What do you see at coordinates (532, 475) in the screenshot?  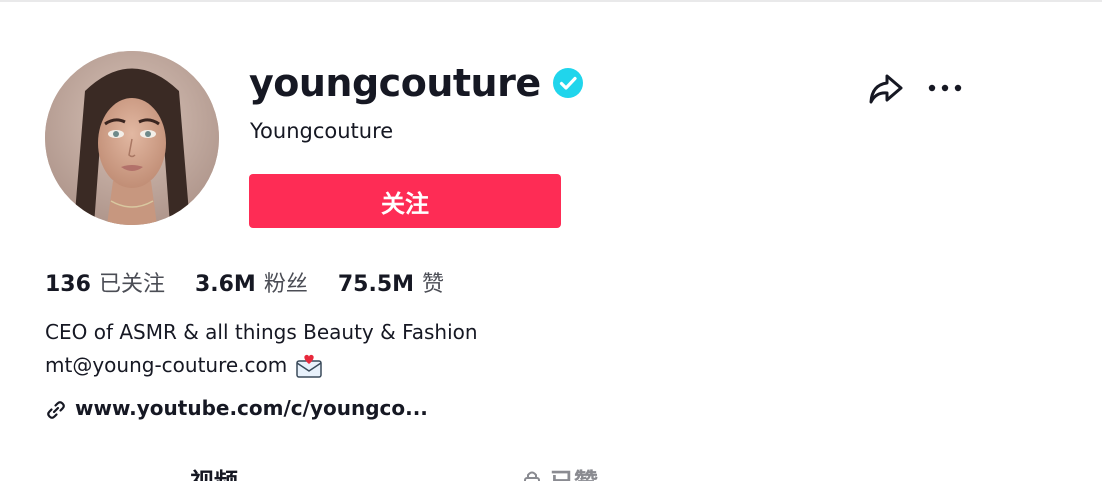 I see `lock-icon` at bounding box center [532, 475].